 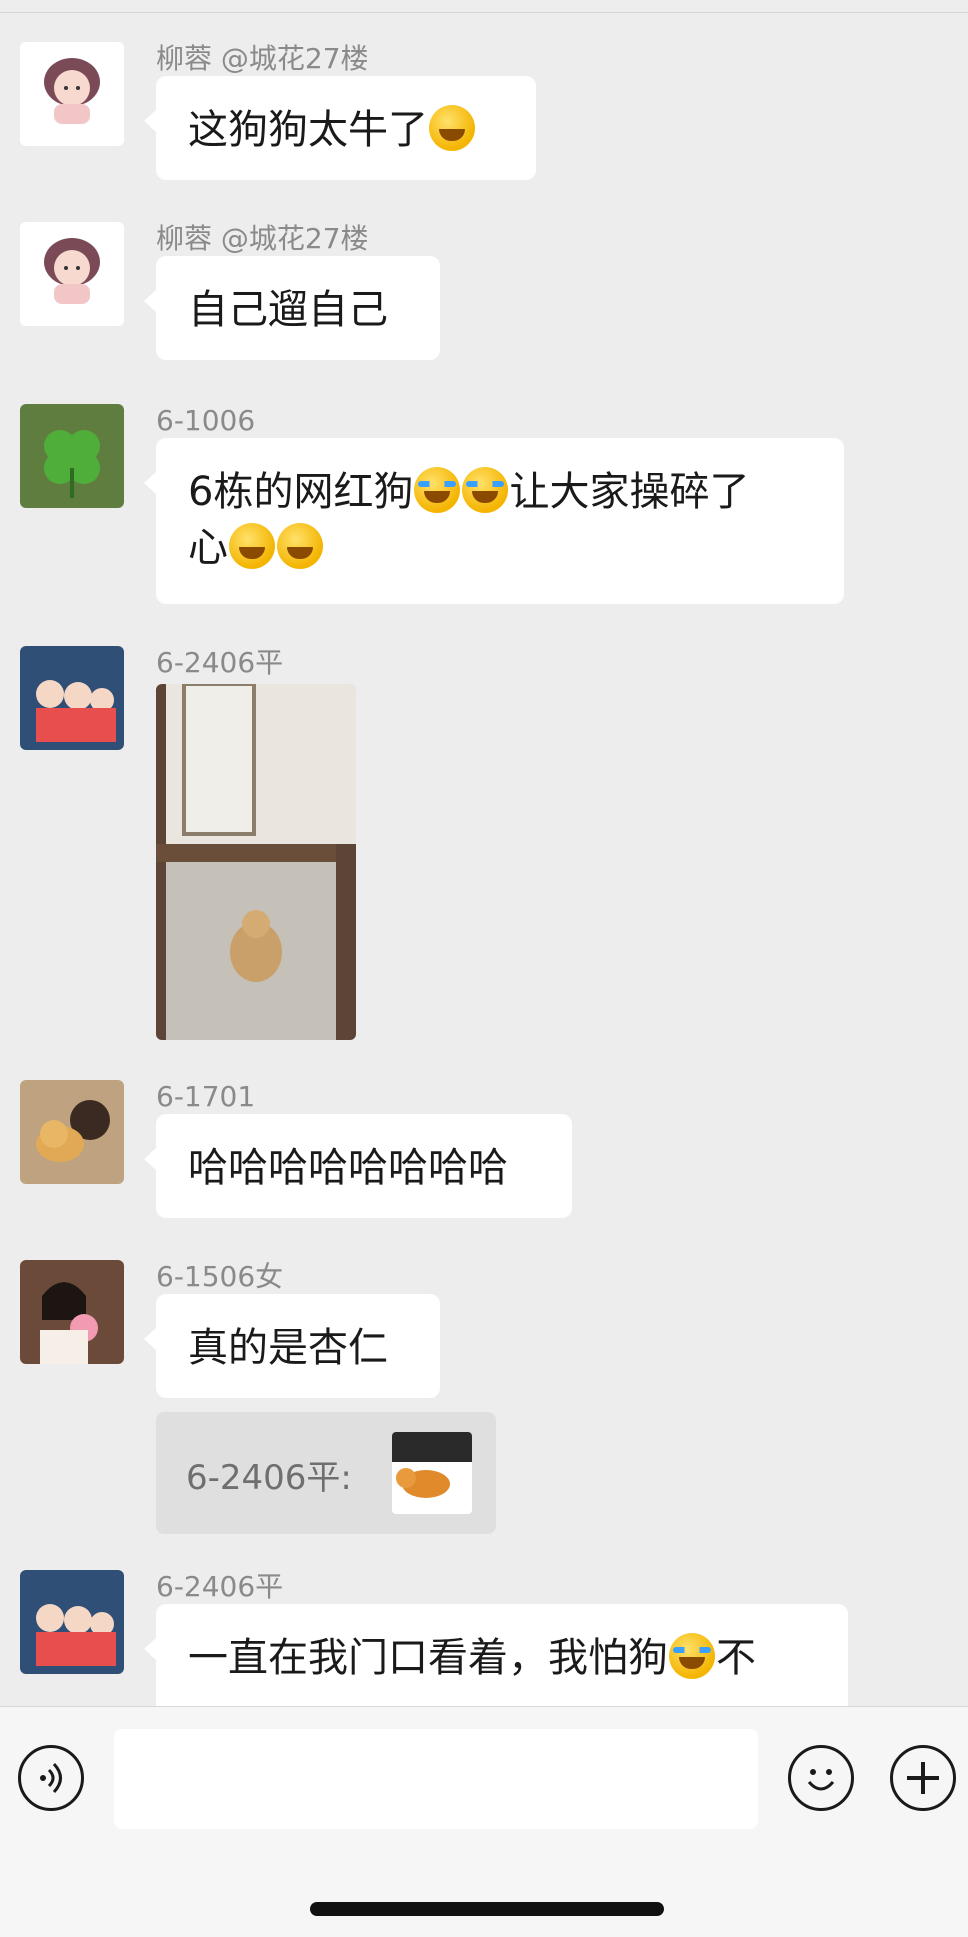 I want to click on message-input, so click(x=436, y=1779).